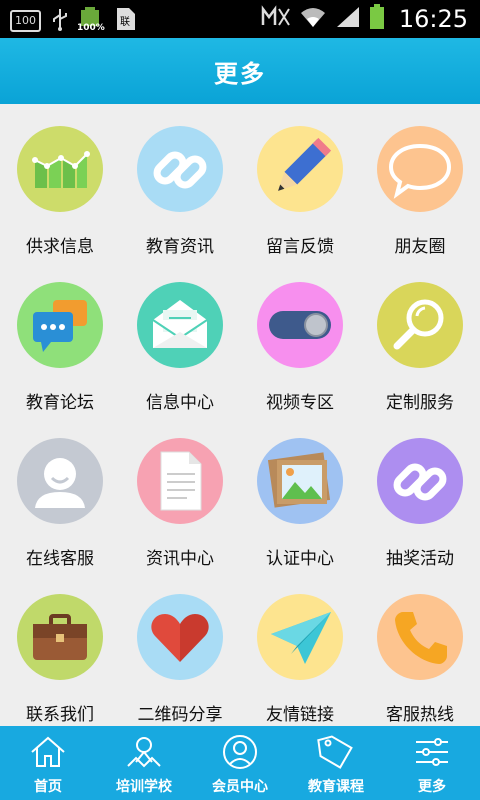 This screenshot has width=480, height=800. Describe the element at coordinates (180, 637) in the screenshot. I see `heart-icon` at that location.